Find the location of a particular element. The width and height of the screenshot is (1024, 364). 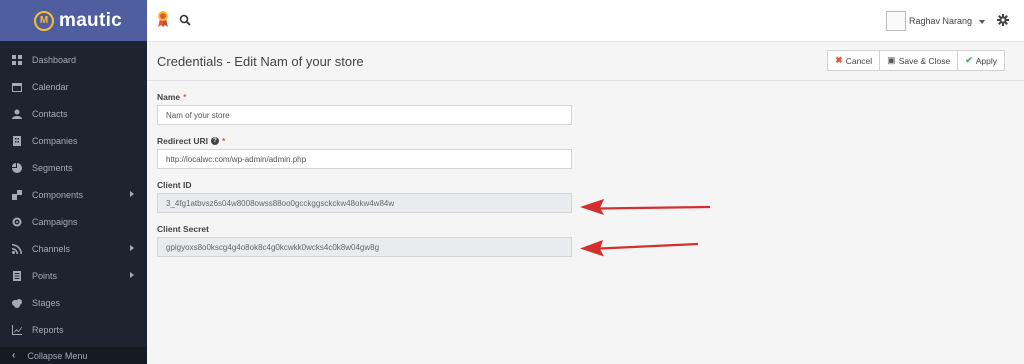

top-bar: Raghav Narang is located at coordinates (585, 21).